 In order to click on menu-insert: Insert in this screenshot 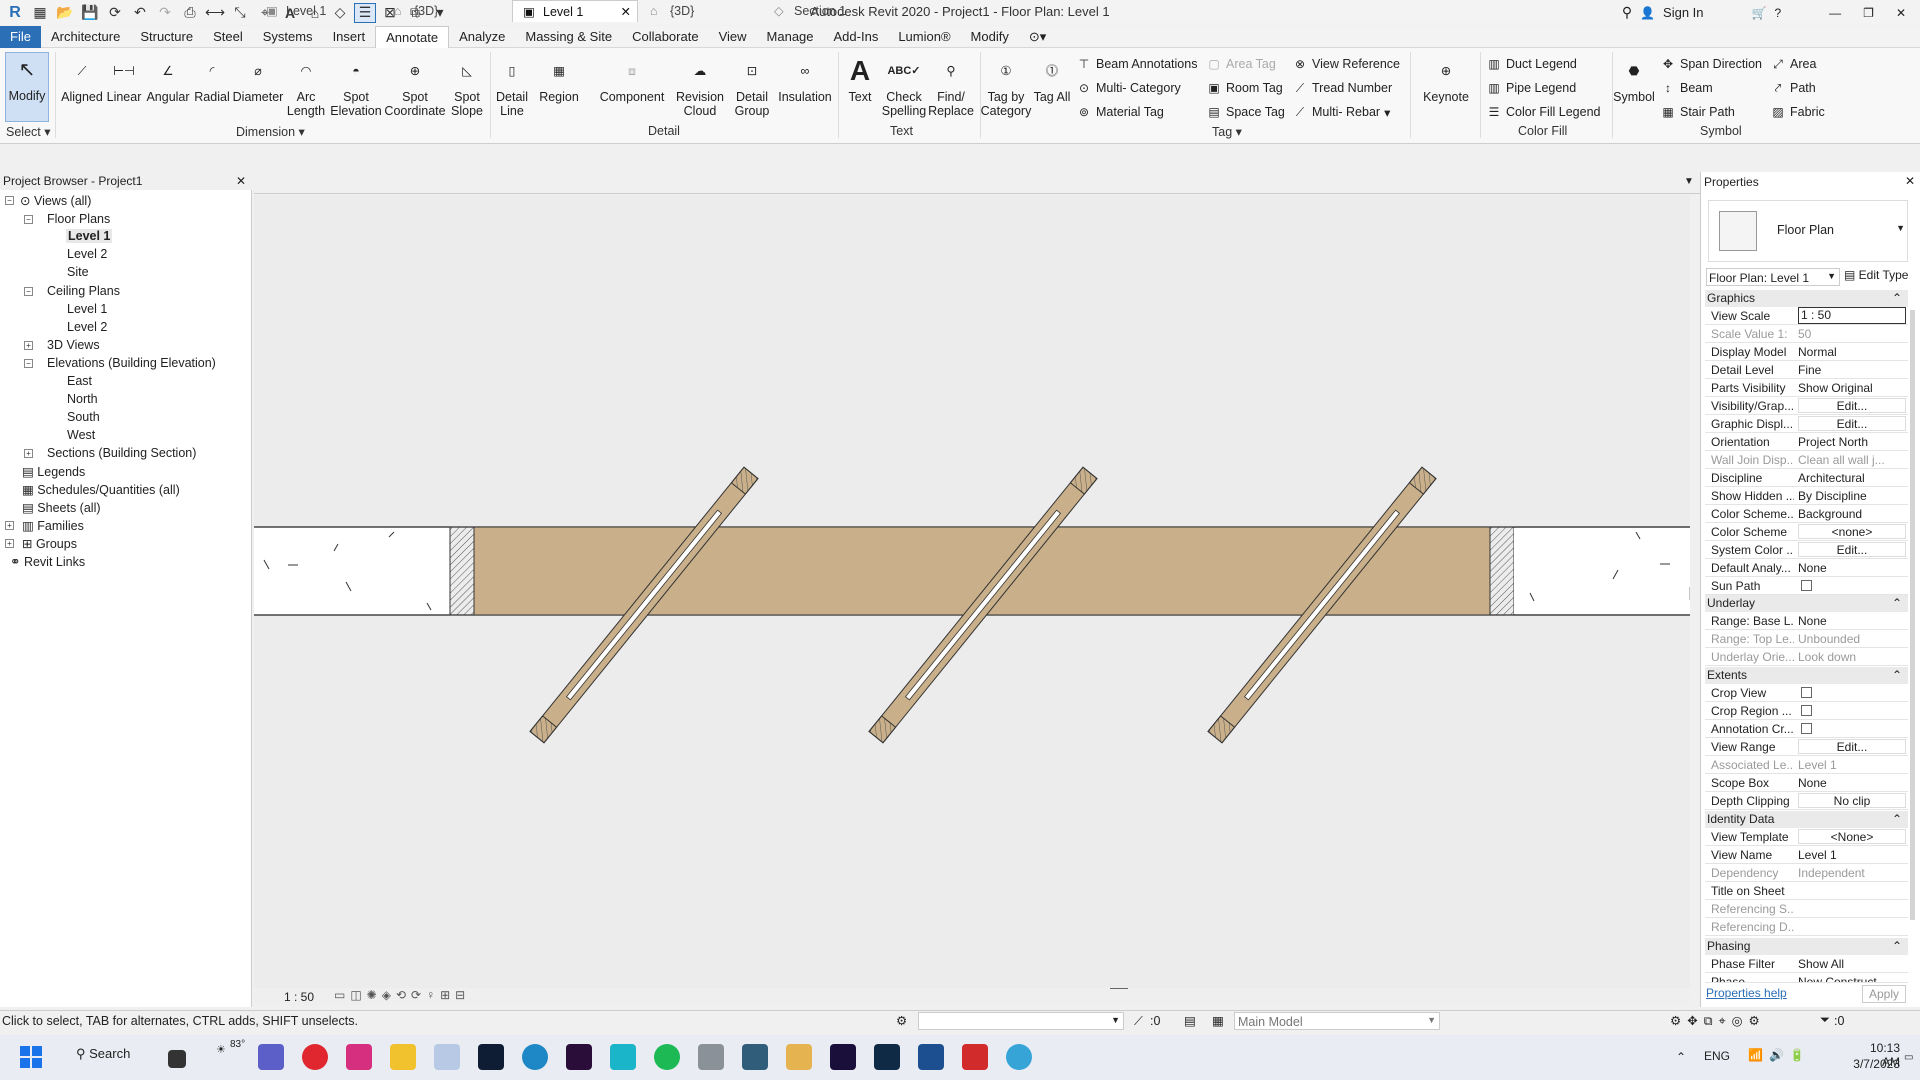, I will do `click(349, 37)`.